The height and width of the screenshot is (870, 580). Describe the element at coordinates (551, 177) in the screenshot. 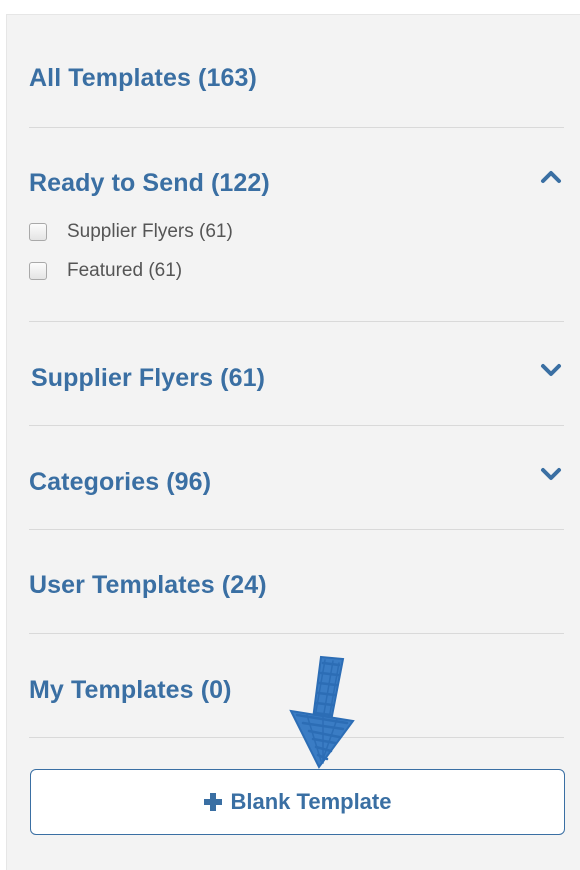

I see `chevron-up-icon` at that location.